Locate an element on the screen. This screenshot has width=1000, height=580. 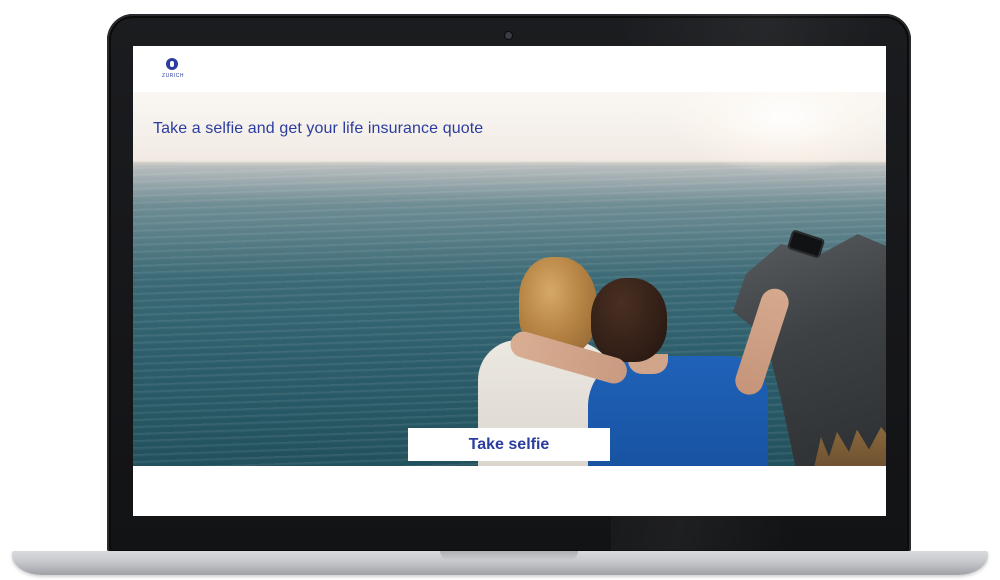
laptop-base-notch is located at coordinates (509, 555).